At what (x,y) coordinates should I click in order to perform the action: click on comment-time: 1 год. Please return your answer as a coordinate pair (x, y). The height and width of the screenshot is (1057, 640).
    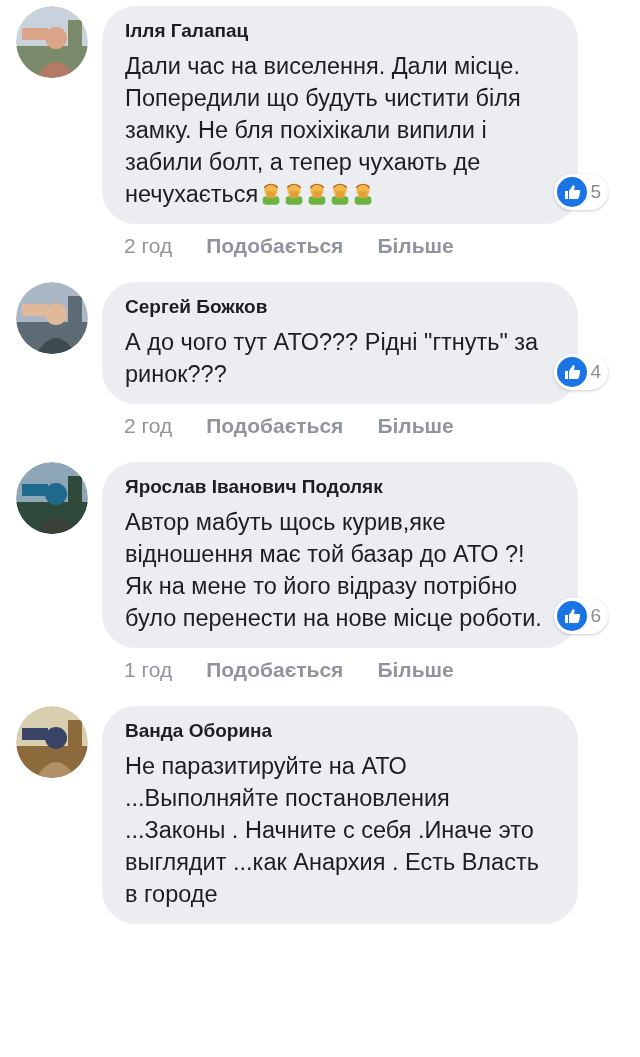
    Looking at the image, I should click on (148, 670).